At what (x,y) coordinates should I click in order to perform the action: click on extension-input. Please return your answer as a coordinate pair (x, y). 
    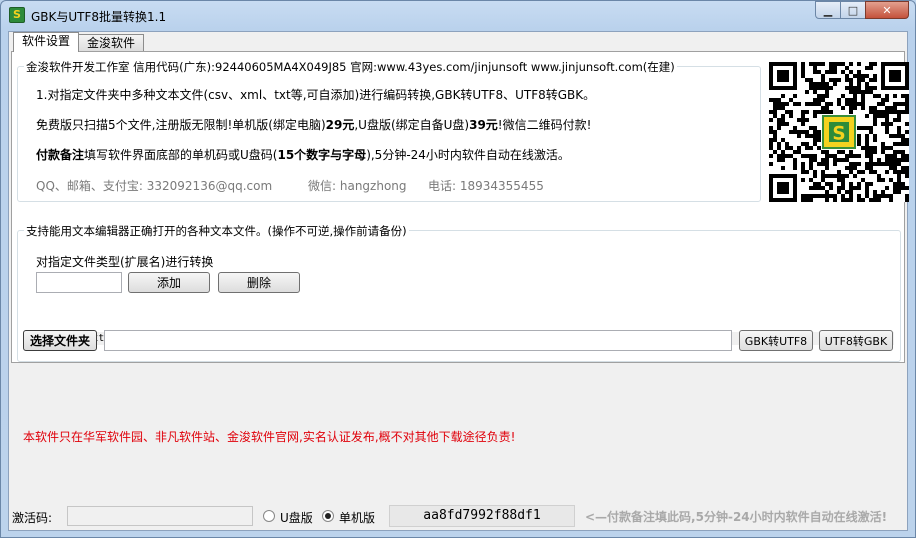
    Looking at the image, I should click on (79, 282).